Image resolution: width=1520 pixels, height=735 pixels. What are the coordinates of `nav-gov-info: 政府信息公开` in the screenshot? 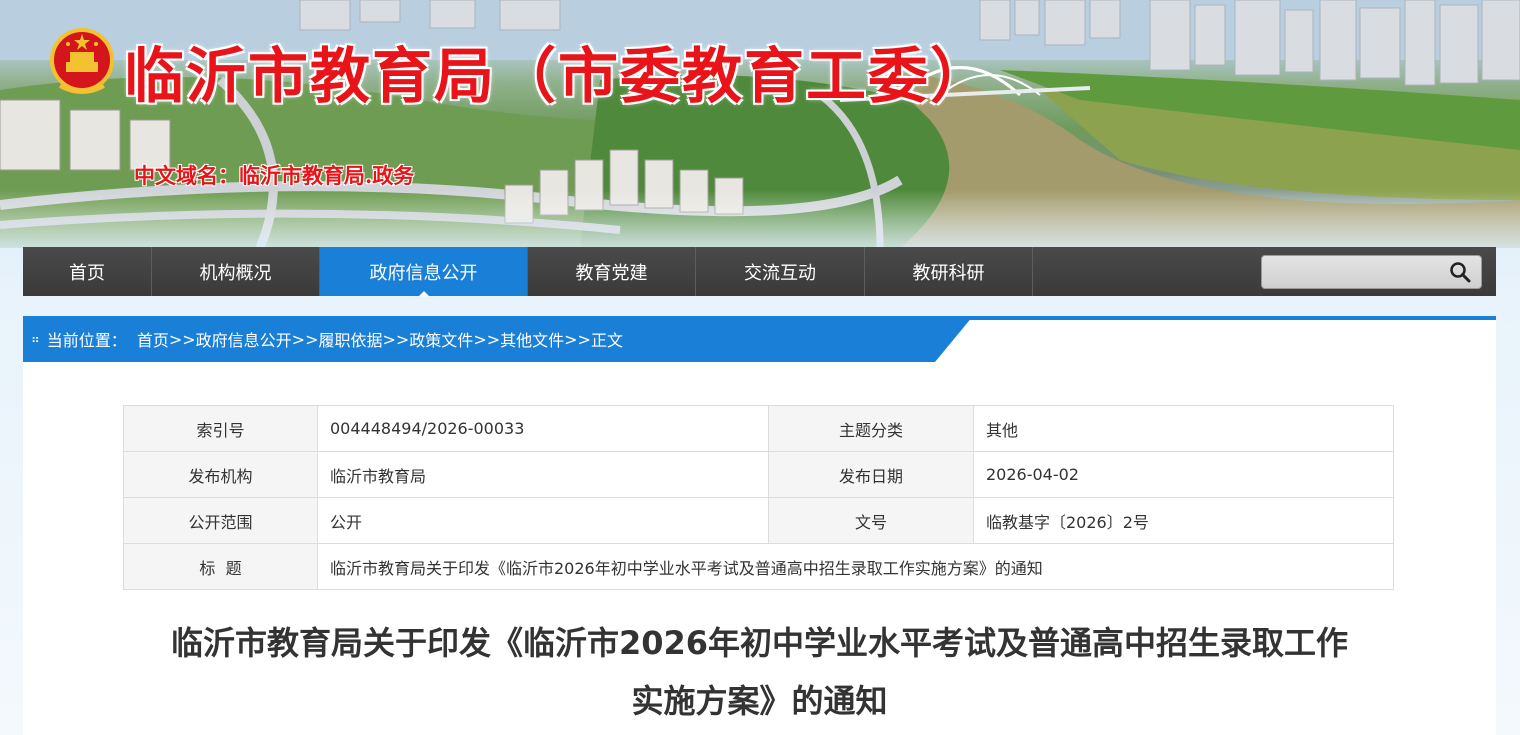 It's located at (424, 272).